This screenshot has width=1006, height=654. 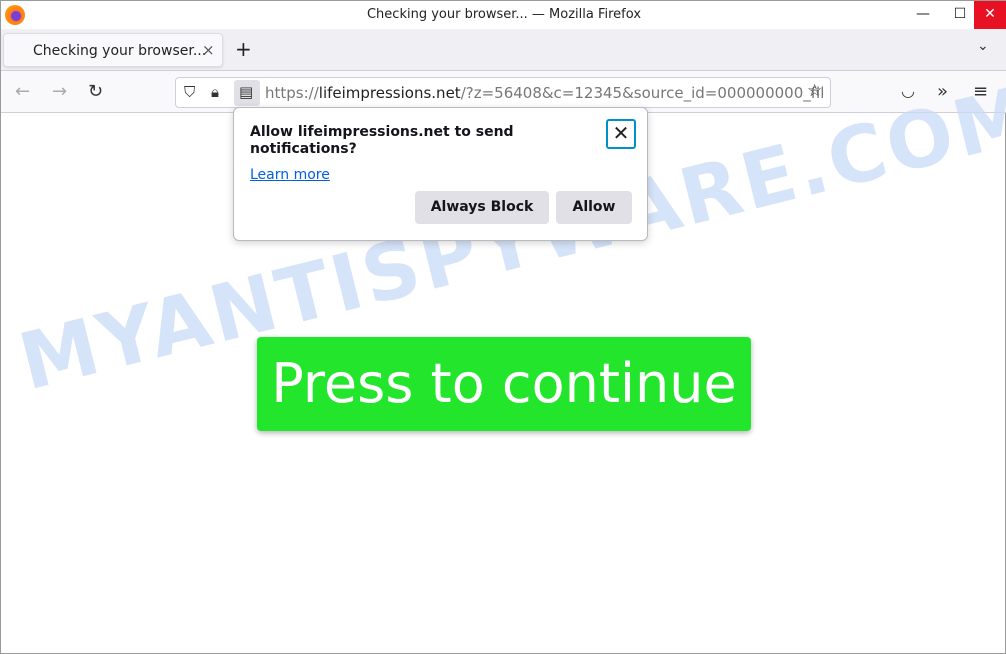 I want to click on forward-button: →, so click(x=59, y=91).